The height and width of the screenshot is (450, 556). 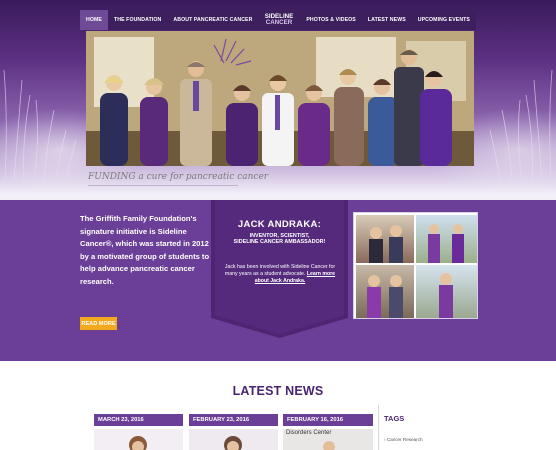 I want to click on news-date-3: FEBRUARY 16, 2016, so click(x=328, y=420).